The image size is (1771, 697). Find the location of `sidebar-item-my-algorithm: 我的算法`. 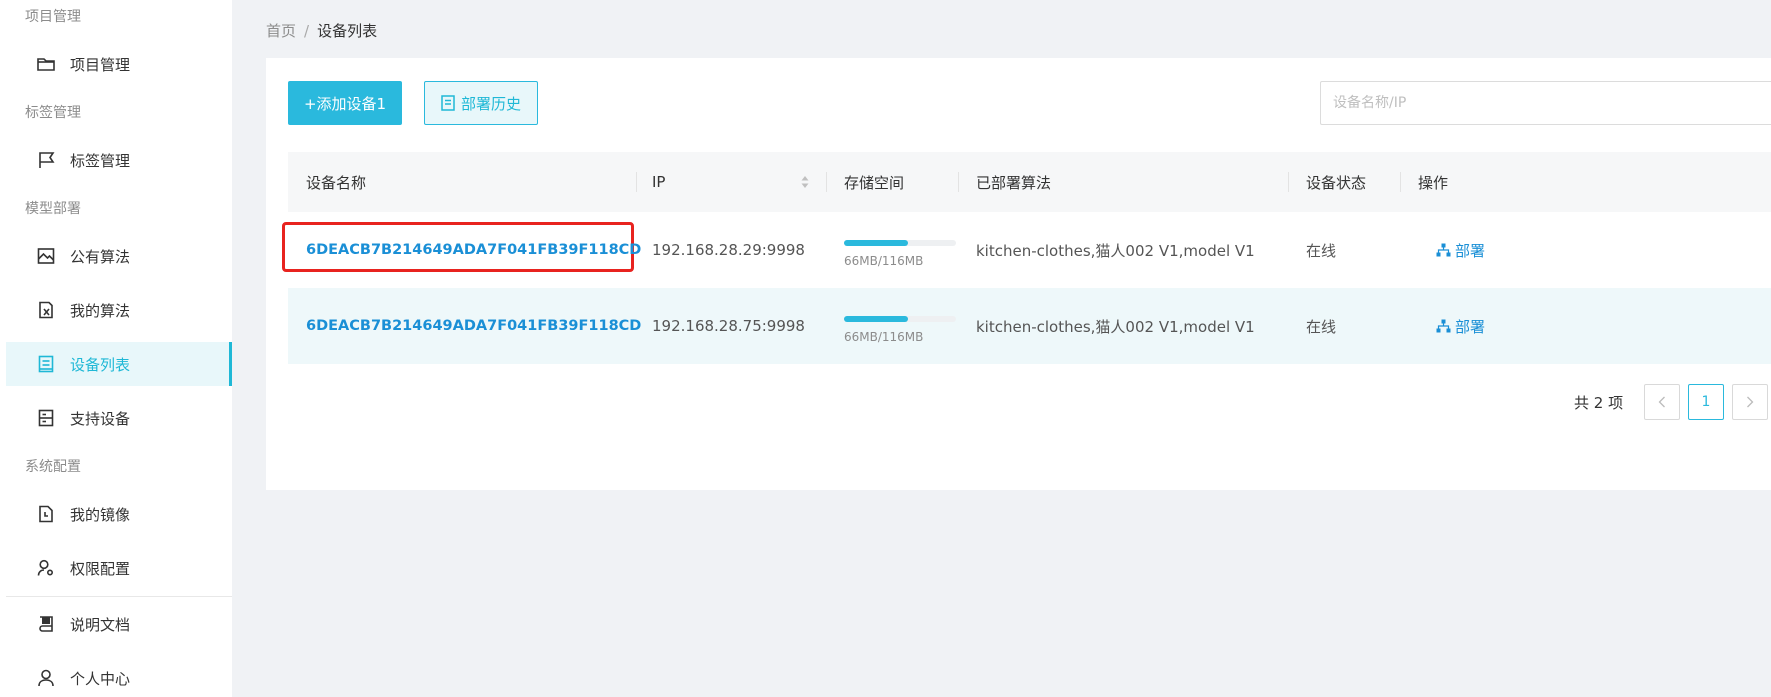

sidebar-item-my-algorithm: 我的算法 is located at coordinates (119, 310).